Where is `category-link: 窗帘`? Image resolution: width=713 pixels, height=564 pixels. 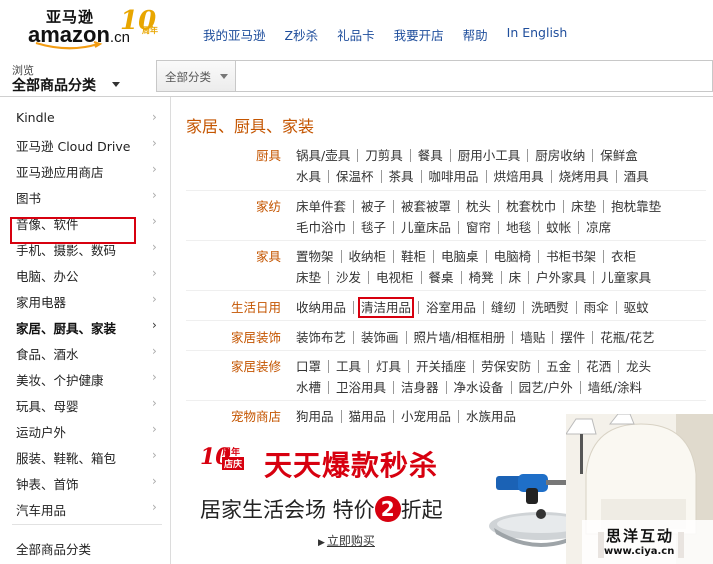
category-link: 窗帘 is located at coordinates (478, 227).